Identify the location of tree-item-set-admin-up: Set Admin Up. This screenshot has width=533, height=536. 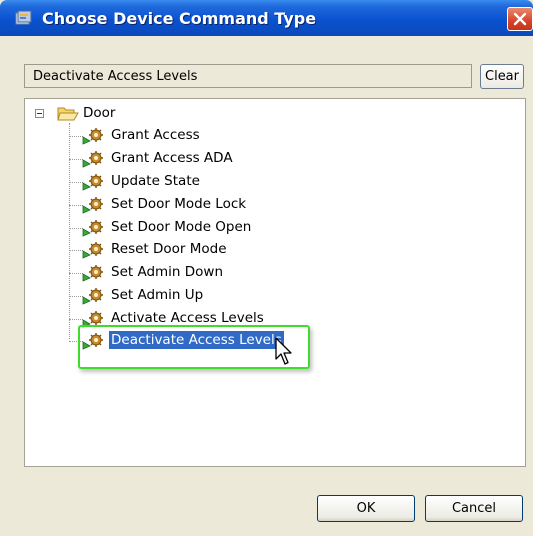
(269, 296).